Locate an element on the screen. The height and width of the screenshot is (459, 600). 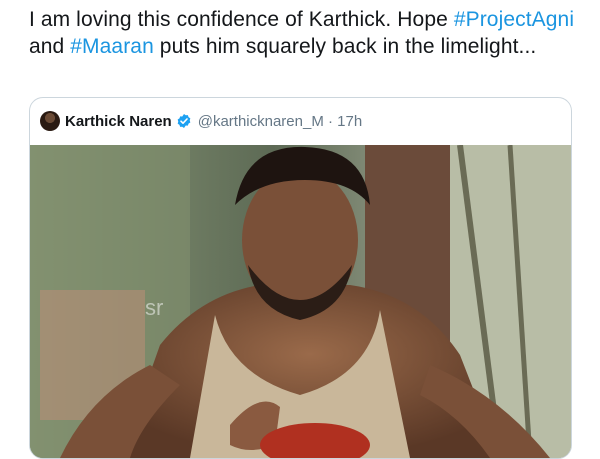
quoted-tweet-header: Karthick Naren @karthicknaren_M · 17h is located at coordinates (300, 121).